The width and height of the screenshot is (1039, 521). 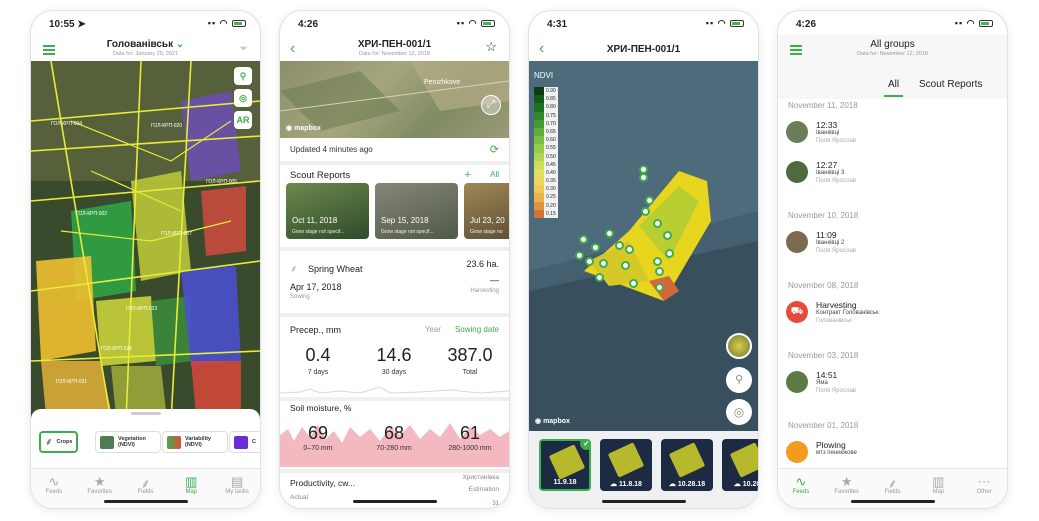 What do you see at coordinates (394, 355) in the screenshot?
I see `stat-value: 14.6` at bounding box center [394, 355].